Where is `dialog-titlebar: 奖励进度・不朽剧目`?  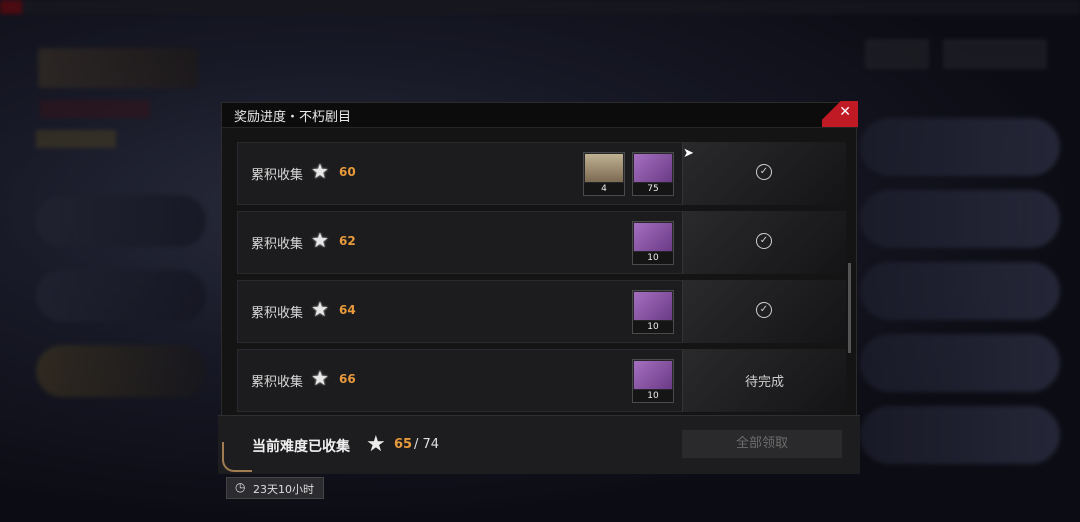 dialog-titlebar: 奖励进度・不朽剧目 is located at coordinates (539, 115).